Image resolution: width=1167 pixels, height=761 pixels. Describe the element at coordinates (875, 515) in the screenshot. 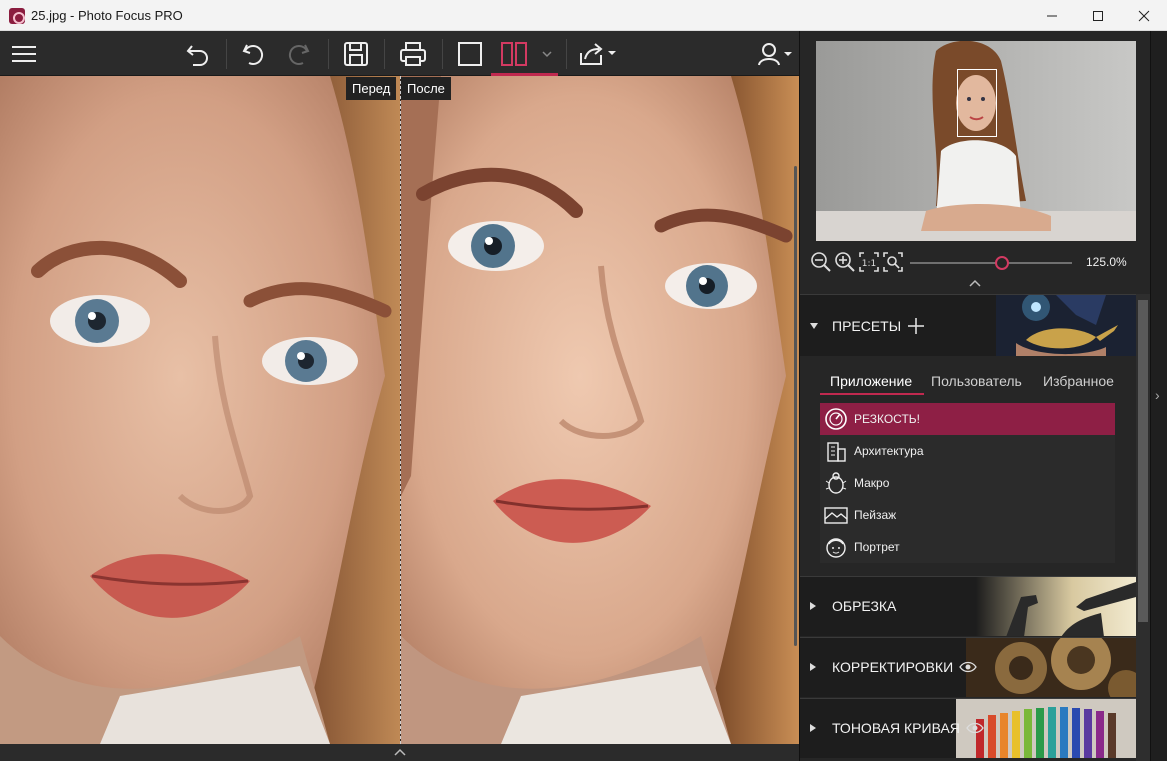

I see `preset-label: Пейзаж` at that location.